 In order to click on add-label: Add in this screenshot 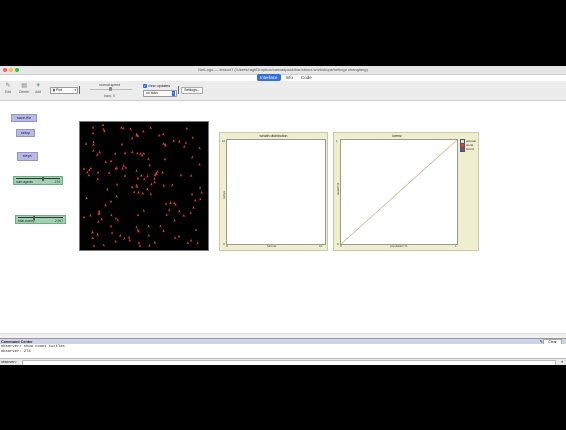, I will do `click(38, 92)`.